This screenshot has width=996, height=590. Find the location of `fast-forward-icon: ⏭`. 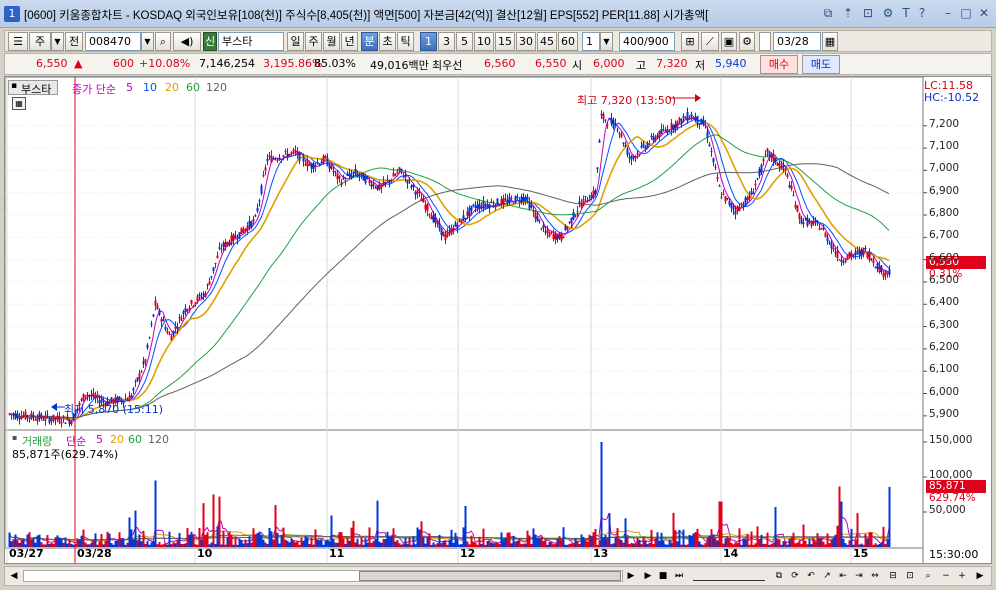

fast-forward-icon: ⏭ is located at coordinates (679, 576).